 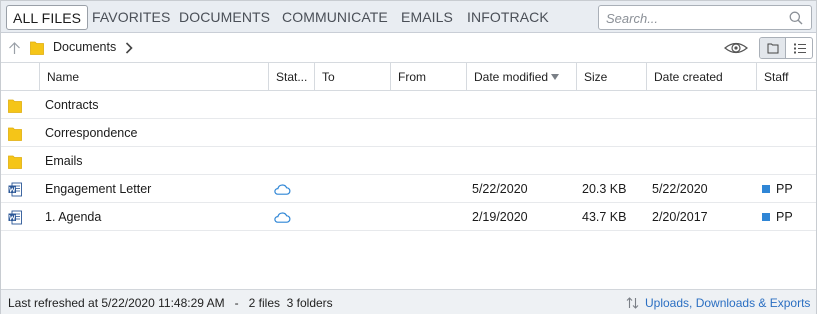 What do you see at coordinates (64, 161) in the screenshot?
I see `file-name: Emails` at bounding box center [64, 161].